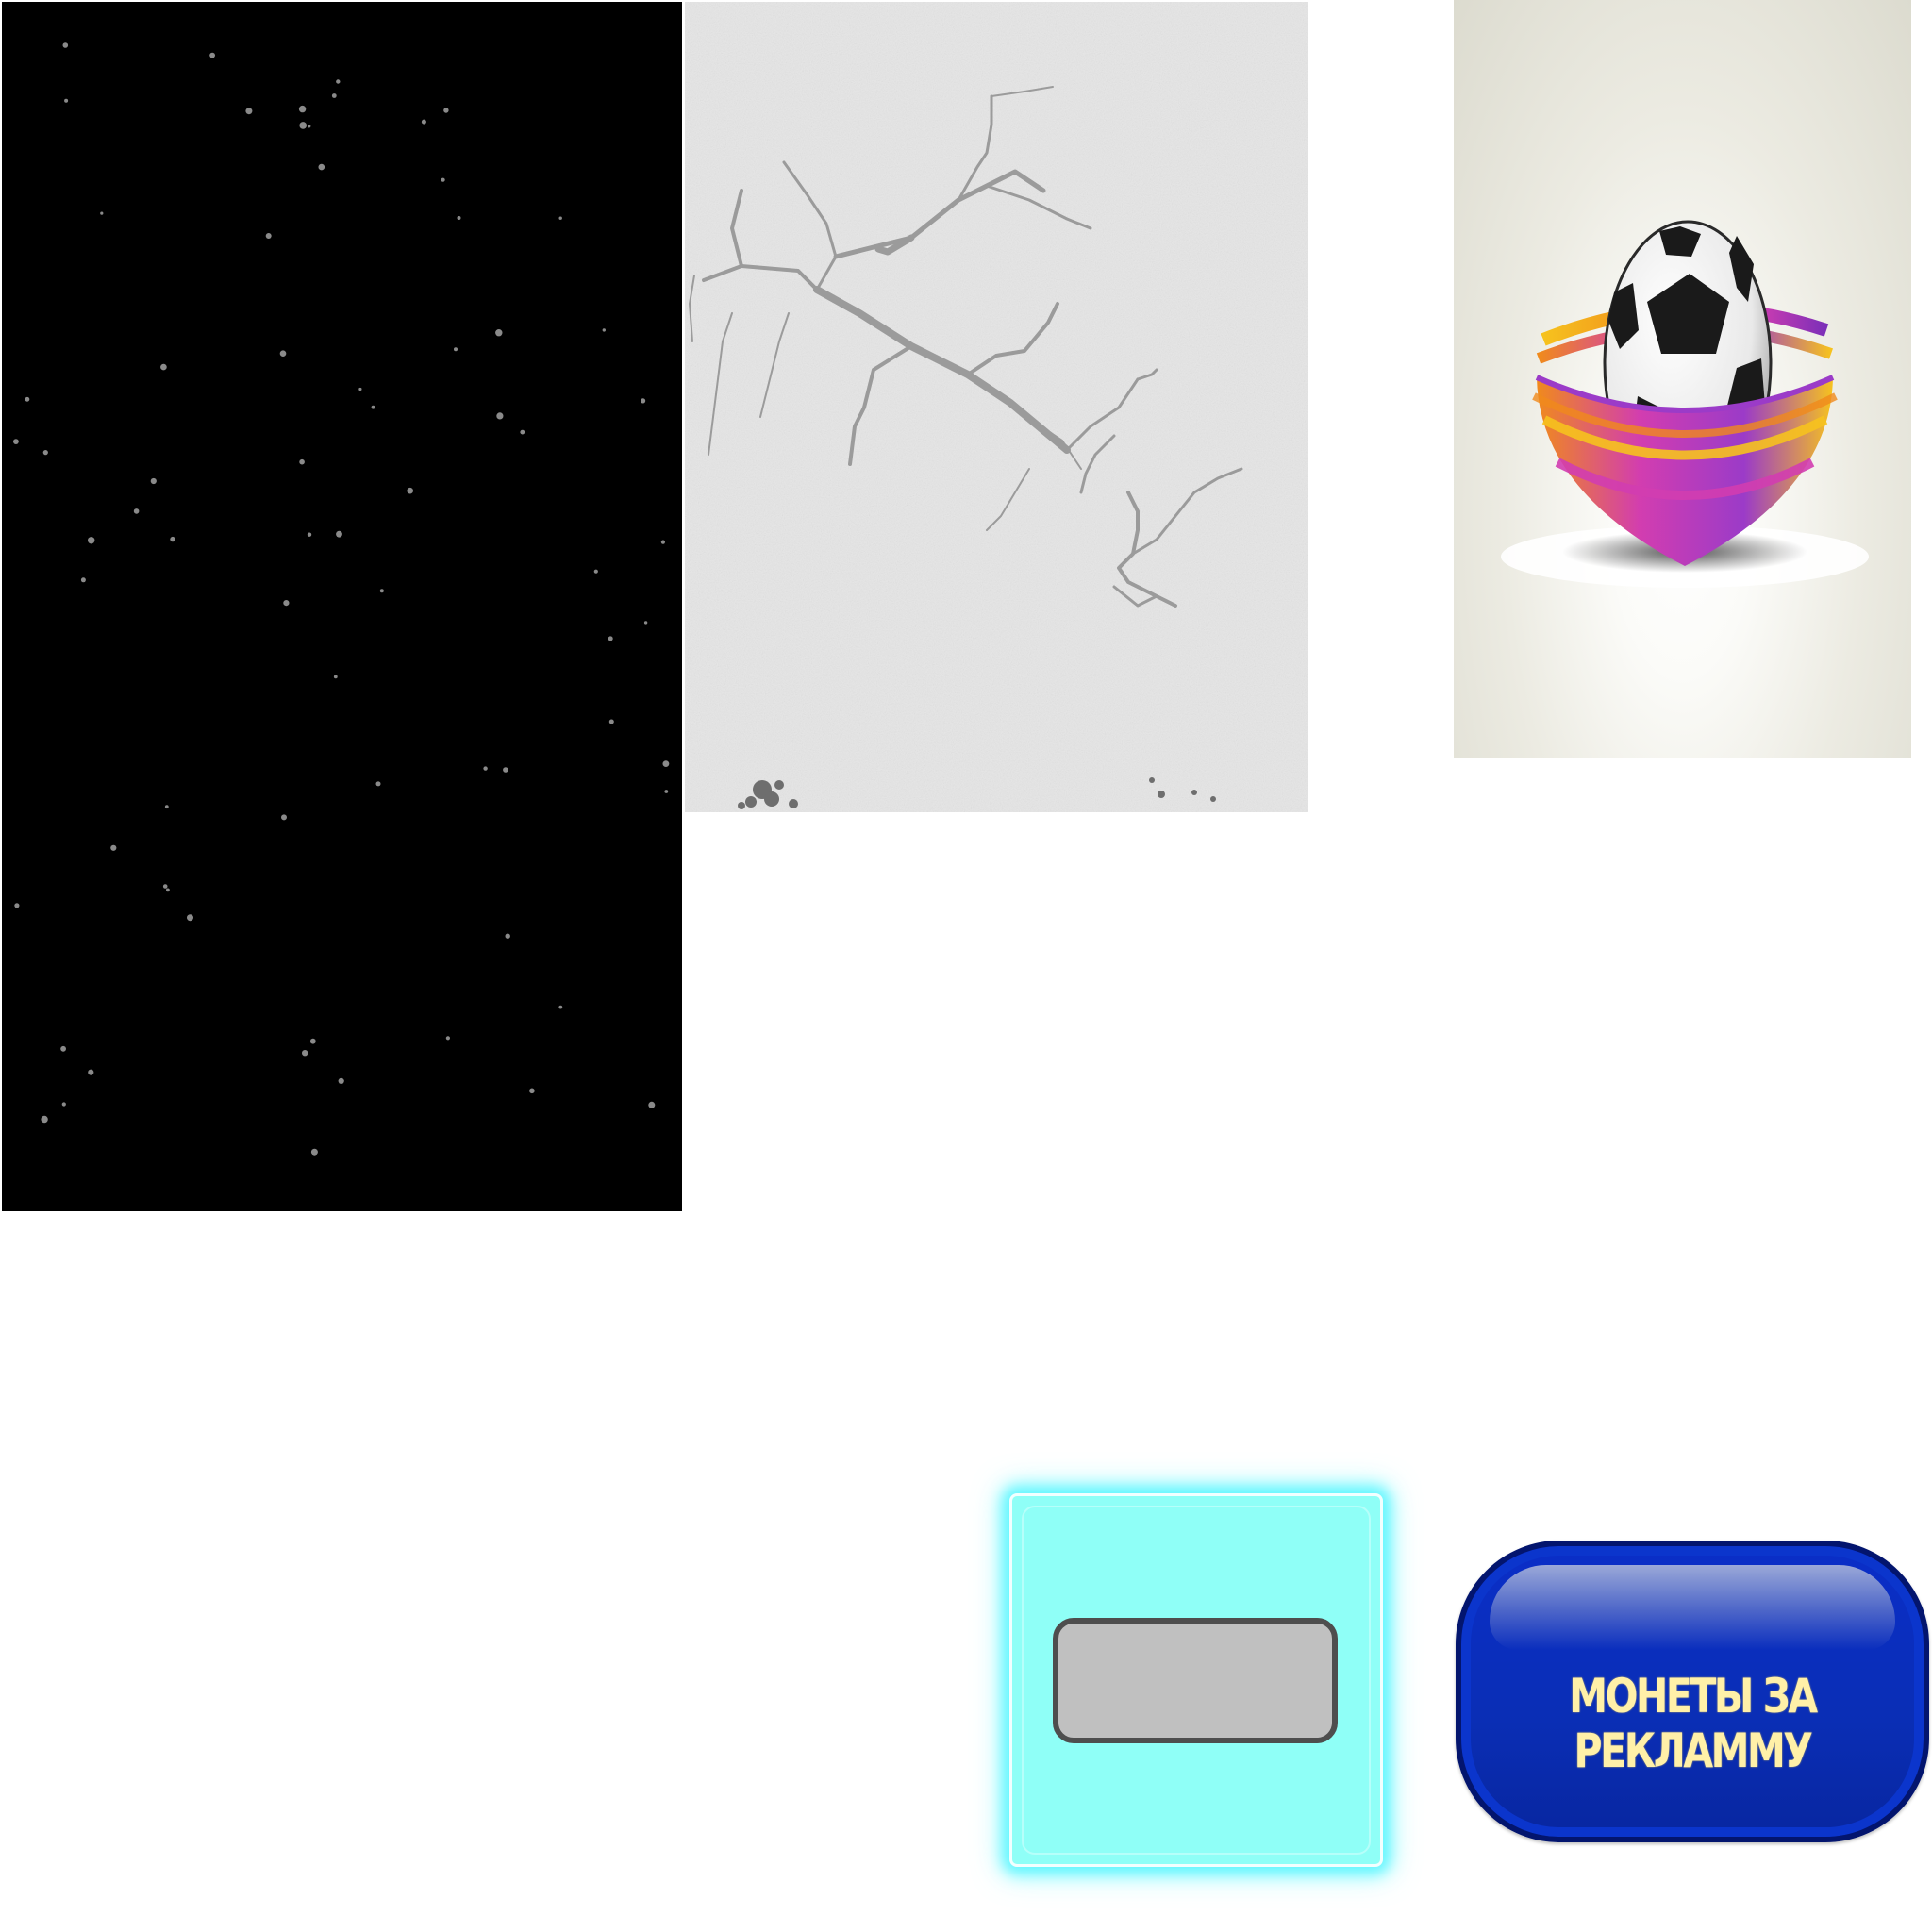  What do you see at coordinates (1694, 1724) in the screenshot?
I see `ads-button-label: МОНЕТЫ ЗА РЕКЛАММУ` at bounding box center [1694, 1724].